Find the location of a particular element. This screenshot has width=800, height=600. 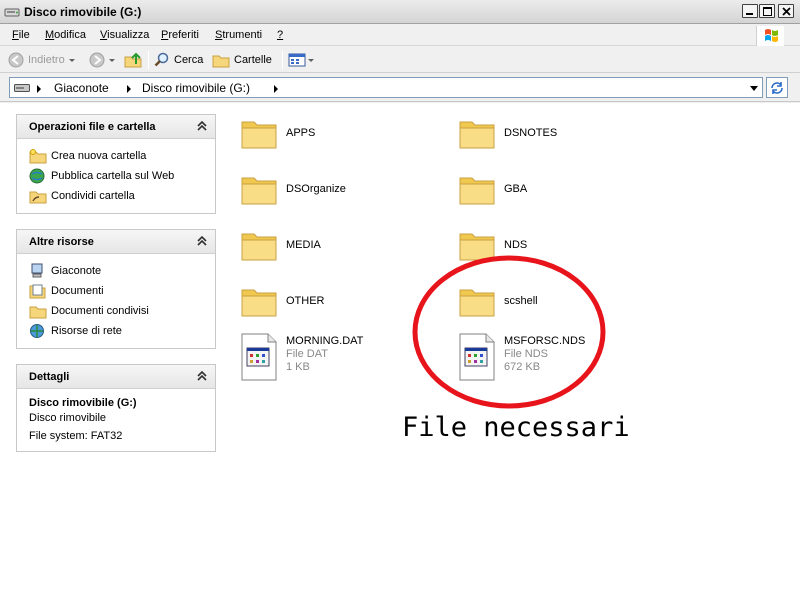

menu-visualizza: Visualizza is located at coordinates (124, 35).